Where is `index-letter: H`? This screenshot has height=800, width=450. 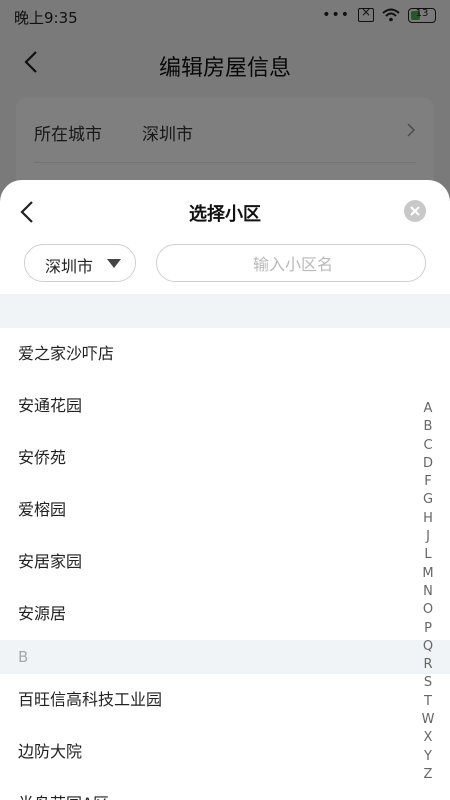
index-letter: H is located at coordinates (428, 519).